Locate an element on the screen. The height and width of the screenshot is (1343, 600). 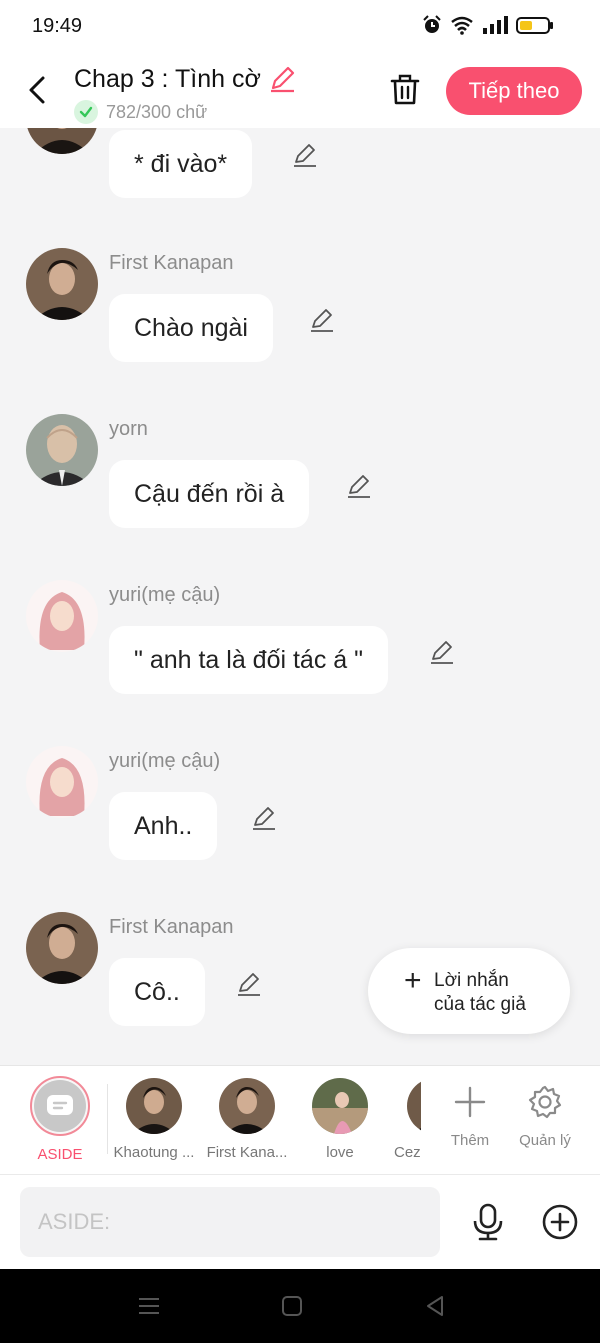
character-item: love is located at coordinates (340, 1119).